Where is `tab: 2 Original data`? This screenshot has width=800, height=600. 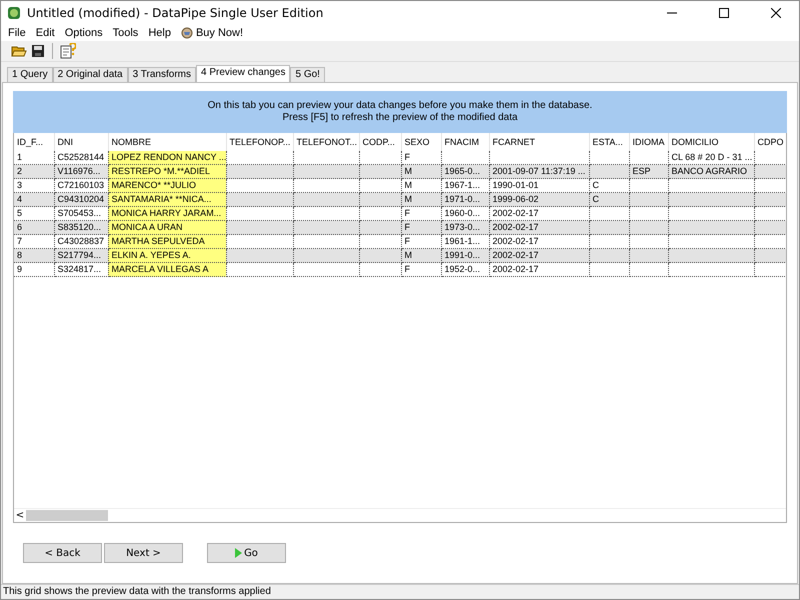 tab: 2 Original data is located at coordinates (90, 74).